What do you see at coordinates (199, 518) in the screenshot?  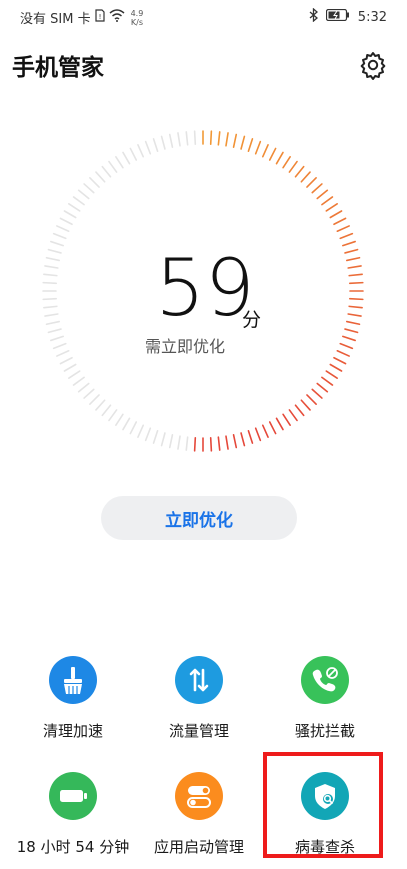 I see `optimize-now-button: 立即优化` at bounding box center [199, 518].